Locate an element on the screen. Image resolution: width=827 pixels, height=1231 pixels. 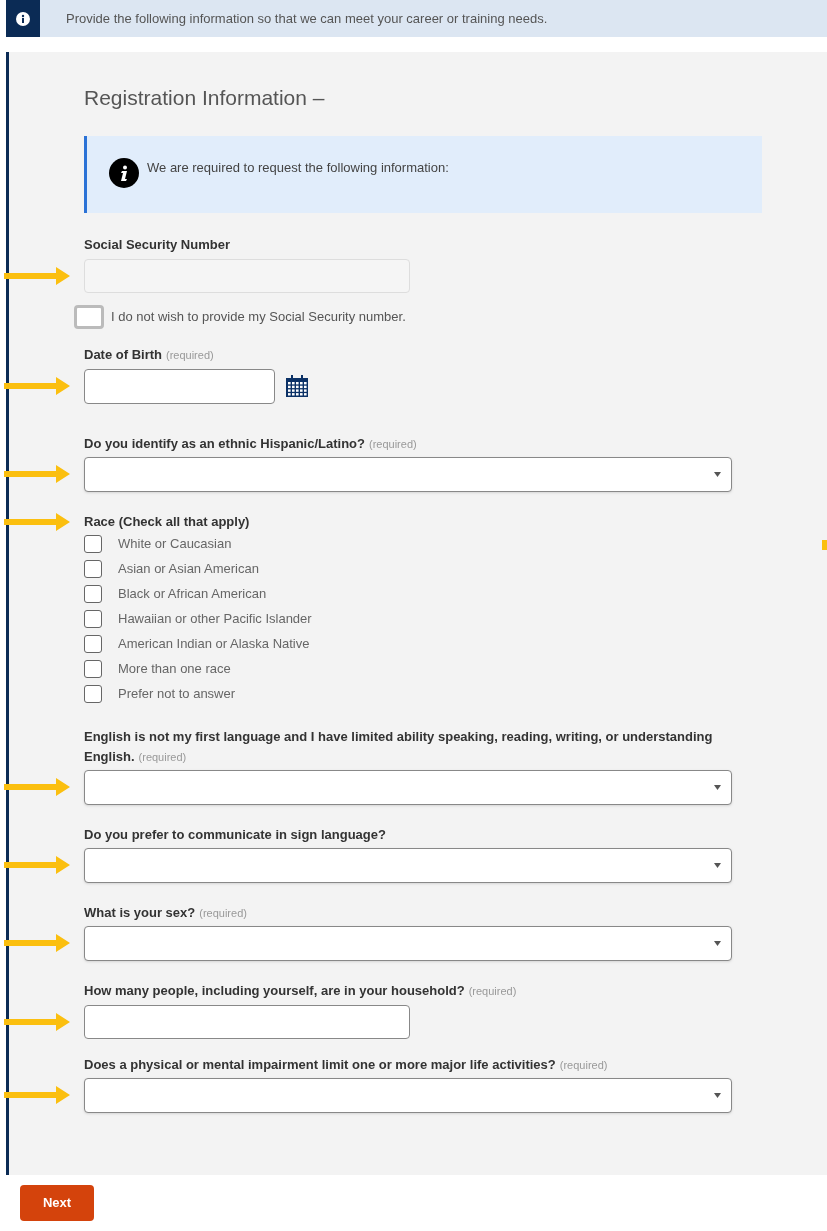
field-label: Do you identify as an ethnic Hispanic/Latino? (required) is located at coordinates (250, 443).